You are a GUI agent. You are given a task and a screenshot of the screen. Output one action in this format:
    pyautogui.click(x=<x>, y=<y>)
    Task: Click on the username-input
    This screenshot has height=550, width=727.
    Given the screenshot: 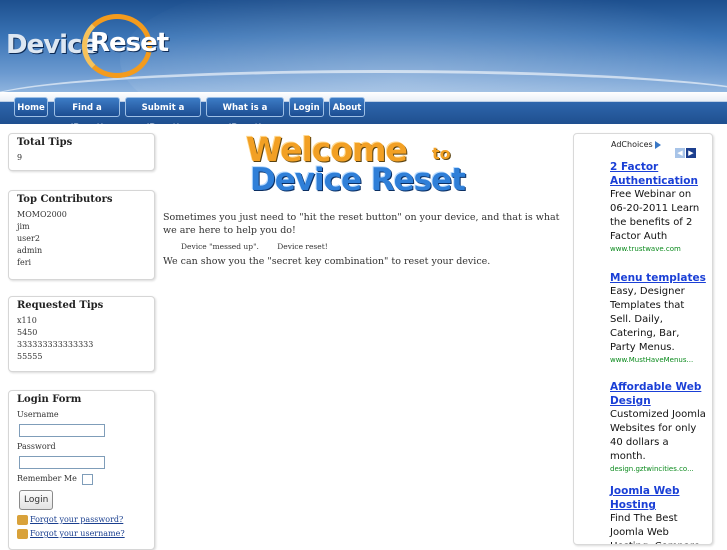 What is the action you would take?
    pyautogui.click(x=62, y=430)
    